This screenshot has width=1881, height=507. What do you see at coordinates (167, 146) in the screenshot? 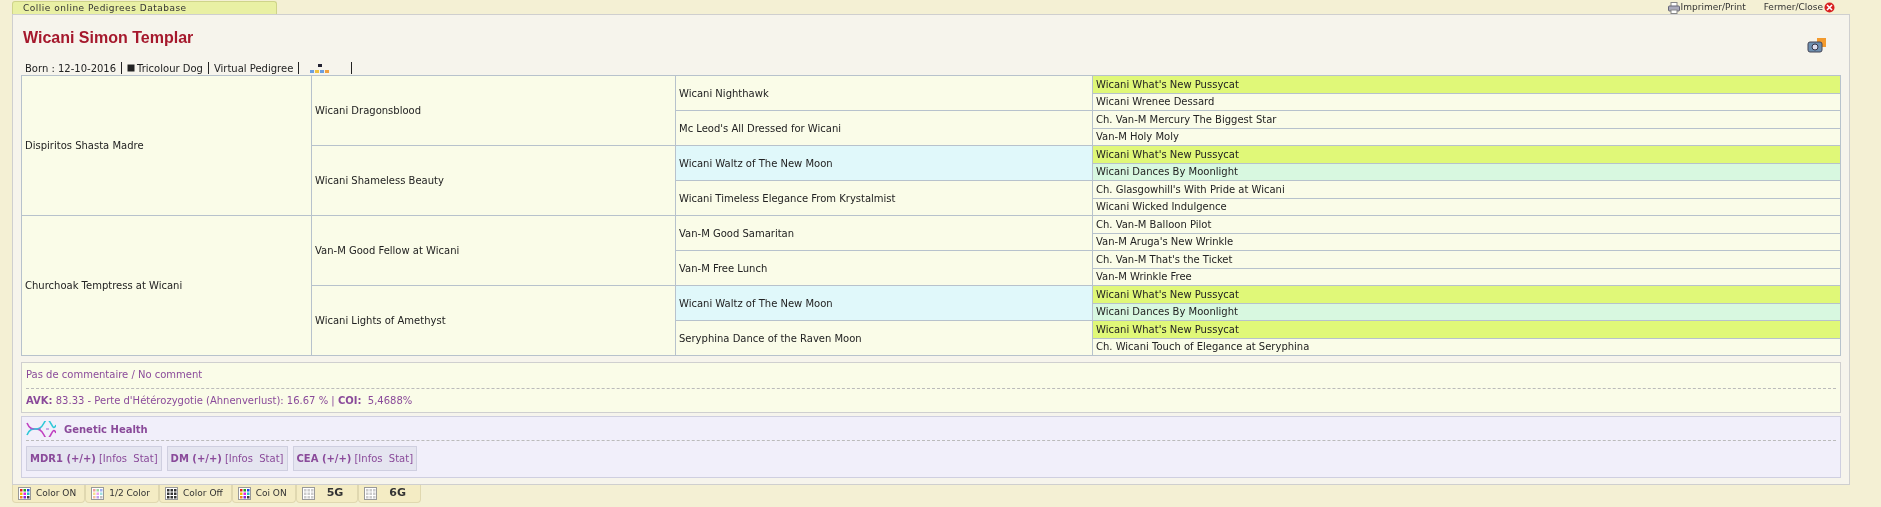
I see `ancestor-cell: Dispiritos Shasta Madre` at bounding box center [167, 146].